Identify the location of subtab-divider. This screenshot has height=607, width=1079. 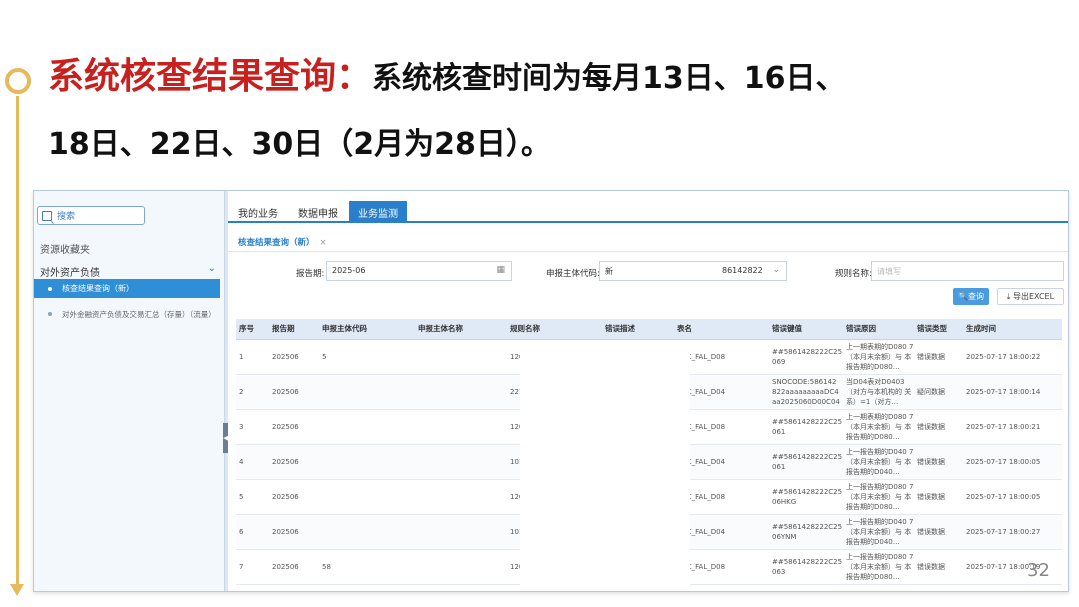
(648, 251).